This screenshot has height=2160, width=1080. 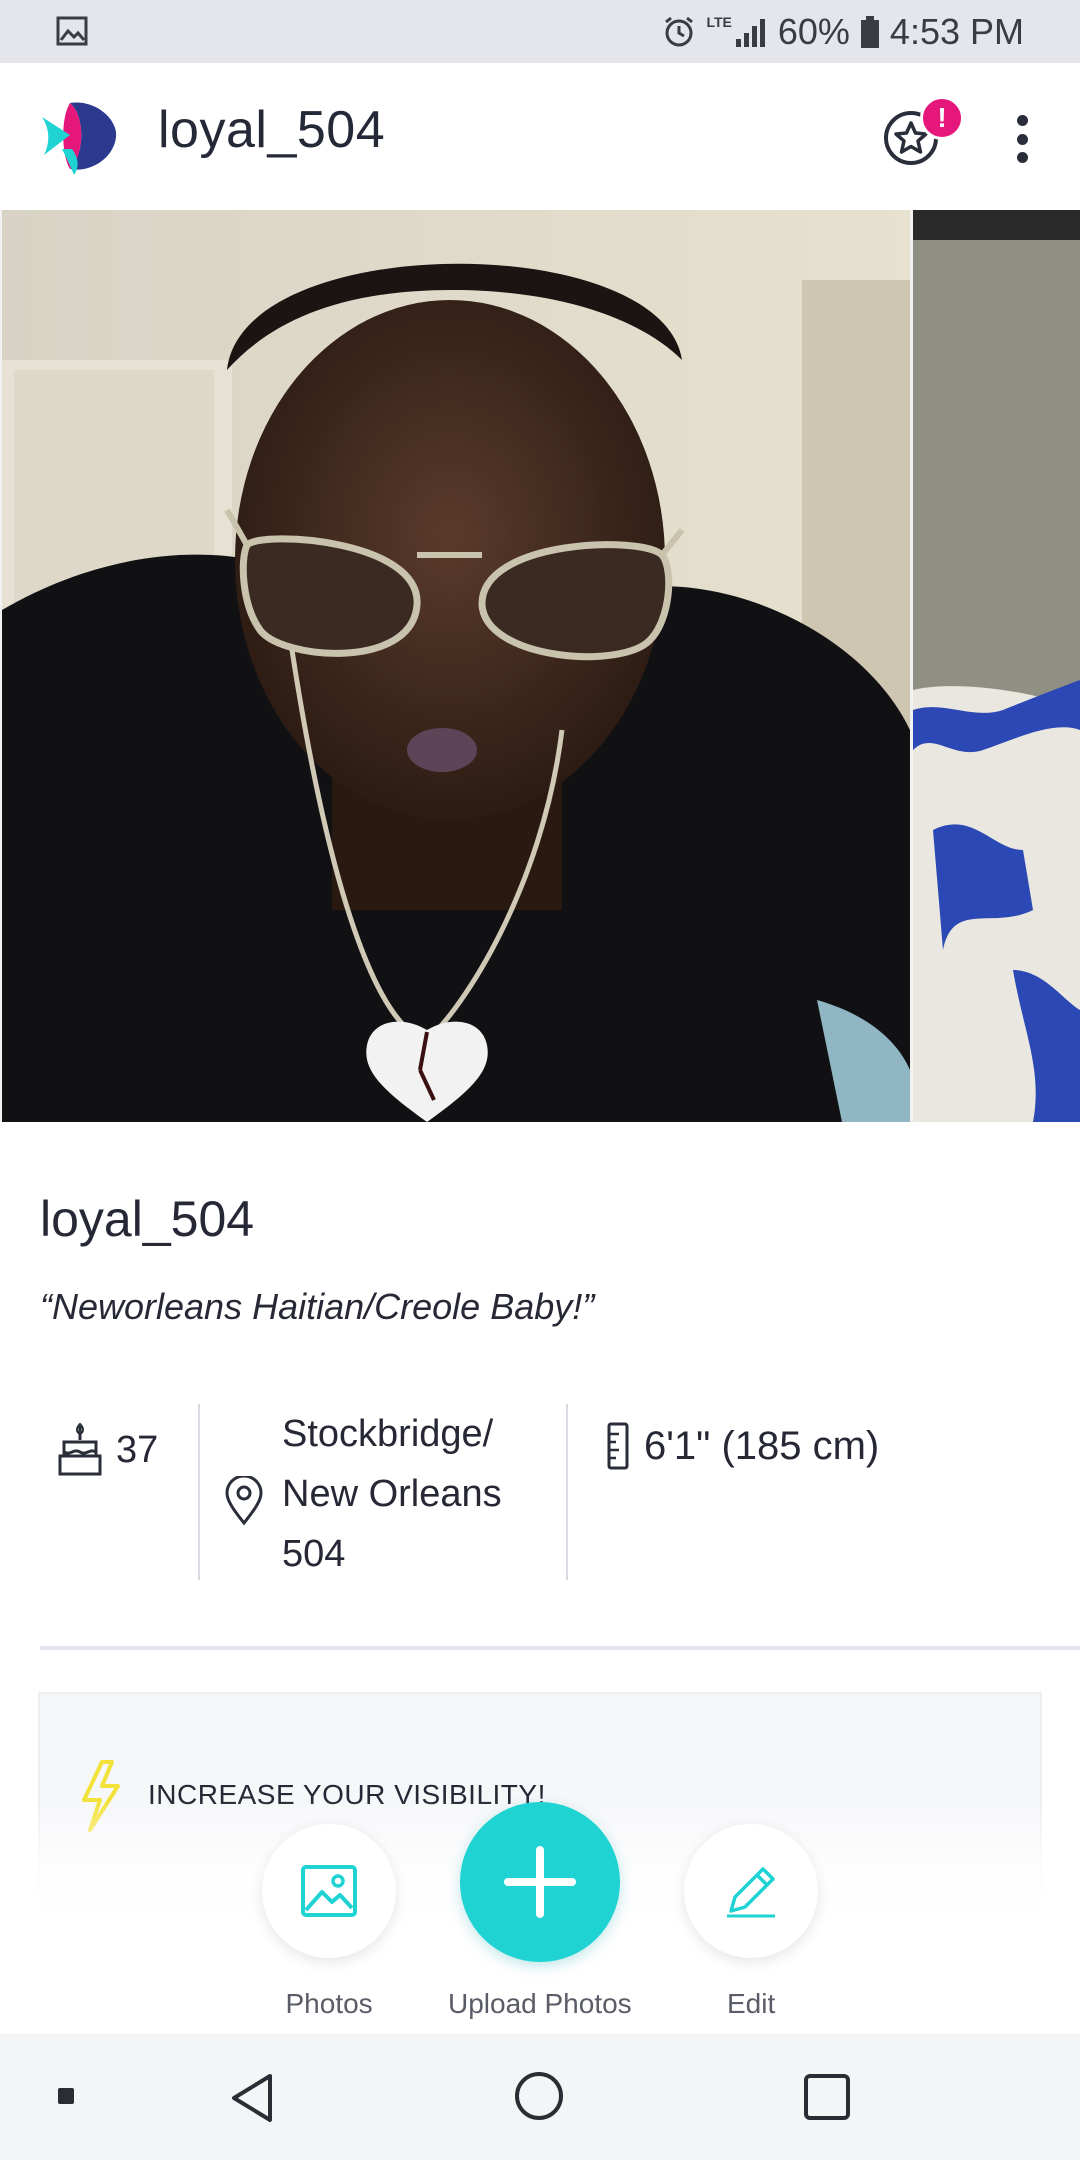 What do you see at coordinates (827, 2097) in the screenshot?
I see `recent-apps-icon` at bounding box center [827, 2097].